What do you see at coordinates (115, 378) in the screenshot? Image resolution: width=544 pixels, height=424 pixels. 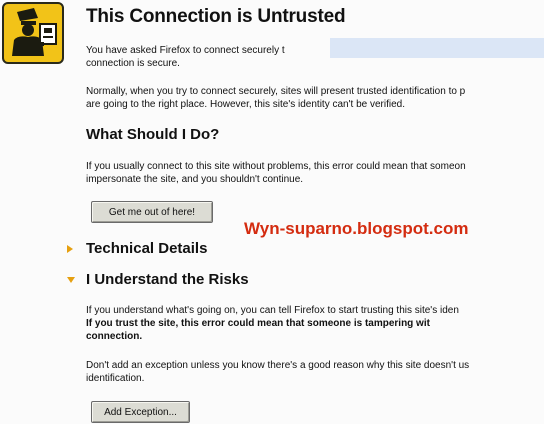 I see `exception-text-line-2: identification.` at bounding box center [115, 378].